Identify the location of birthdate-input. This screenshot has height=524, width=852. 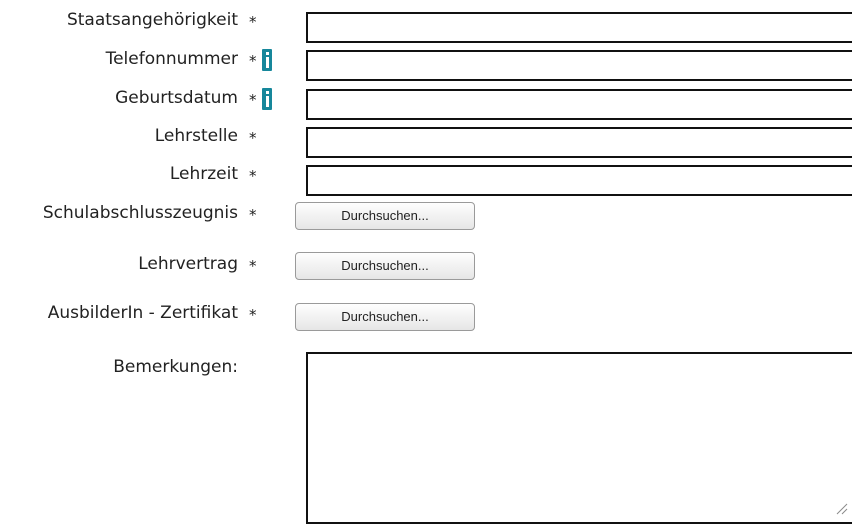
(579, 104).